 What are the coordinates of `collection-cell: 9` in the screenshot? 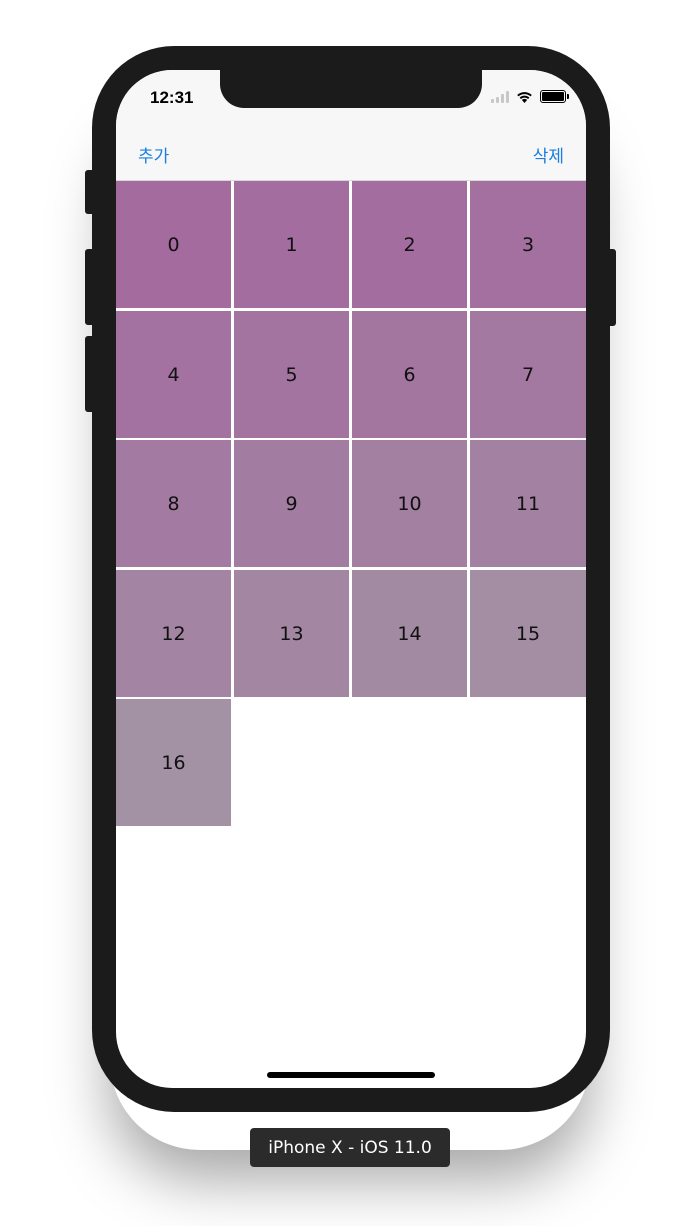 It's located at (291, 503).